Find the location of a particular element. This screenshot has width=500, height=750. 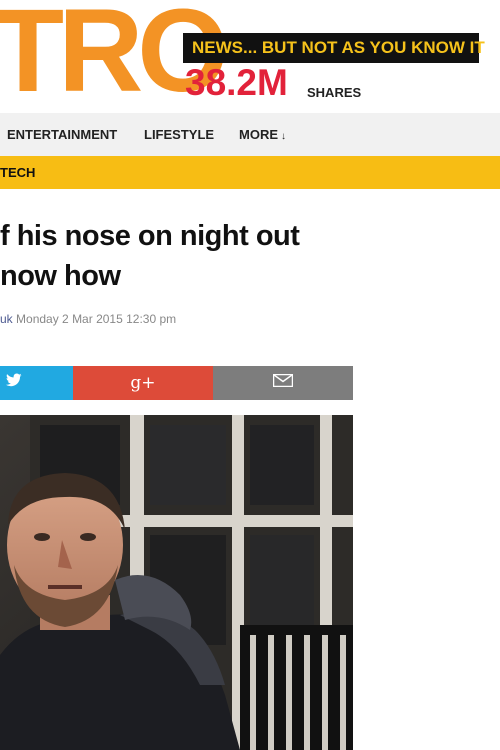

main-nav: ENTERTAINMENT LIFESTYLE MORE ↓ is located at coordinates (250, 134).